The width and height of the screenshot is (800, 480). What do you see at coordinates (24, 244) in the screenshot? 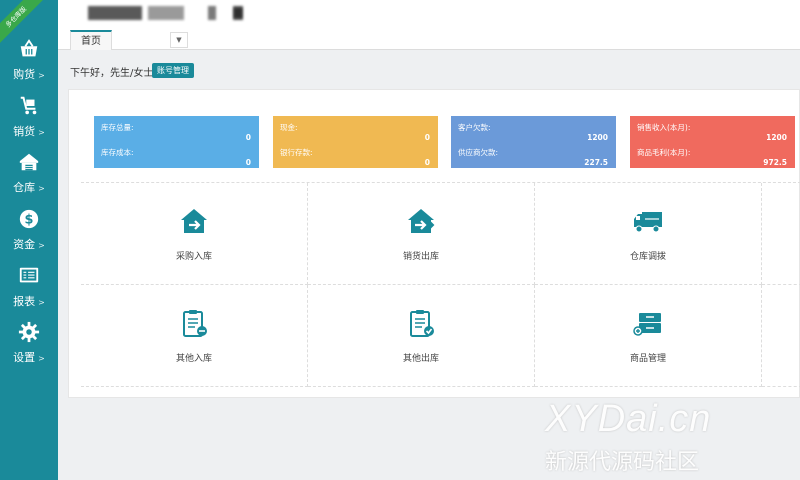
I see `sidebar-item-label: 资金` at bounding box center [24, 244].